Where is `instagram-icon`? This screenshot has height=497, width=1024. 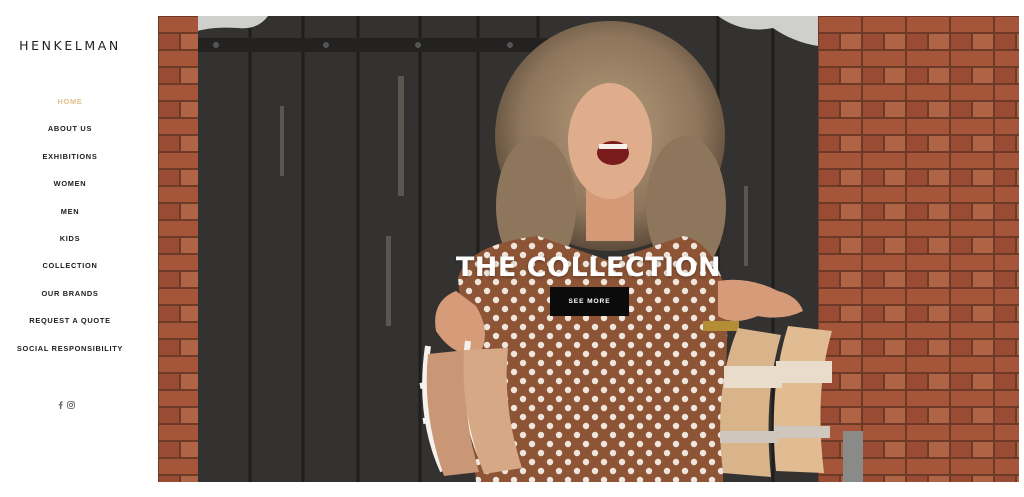
instagram-icon is located at coordinates (70, 405).